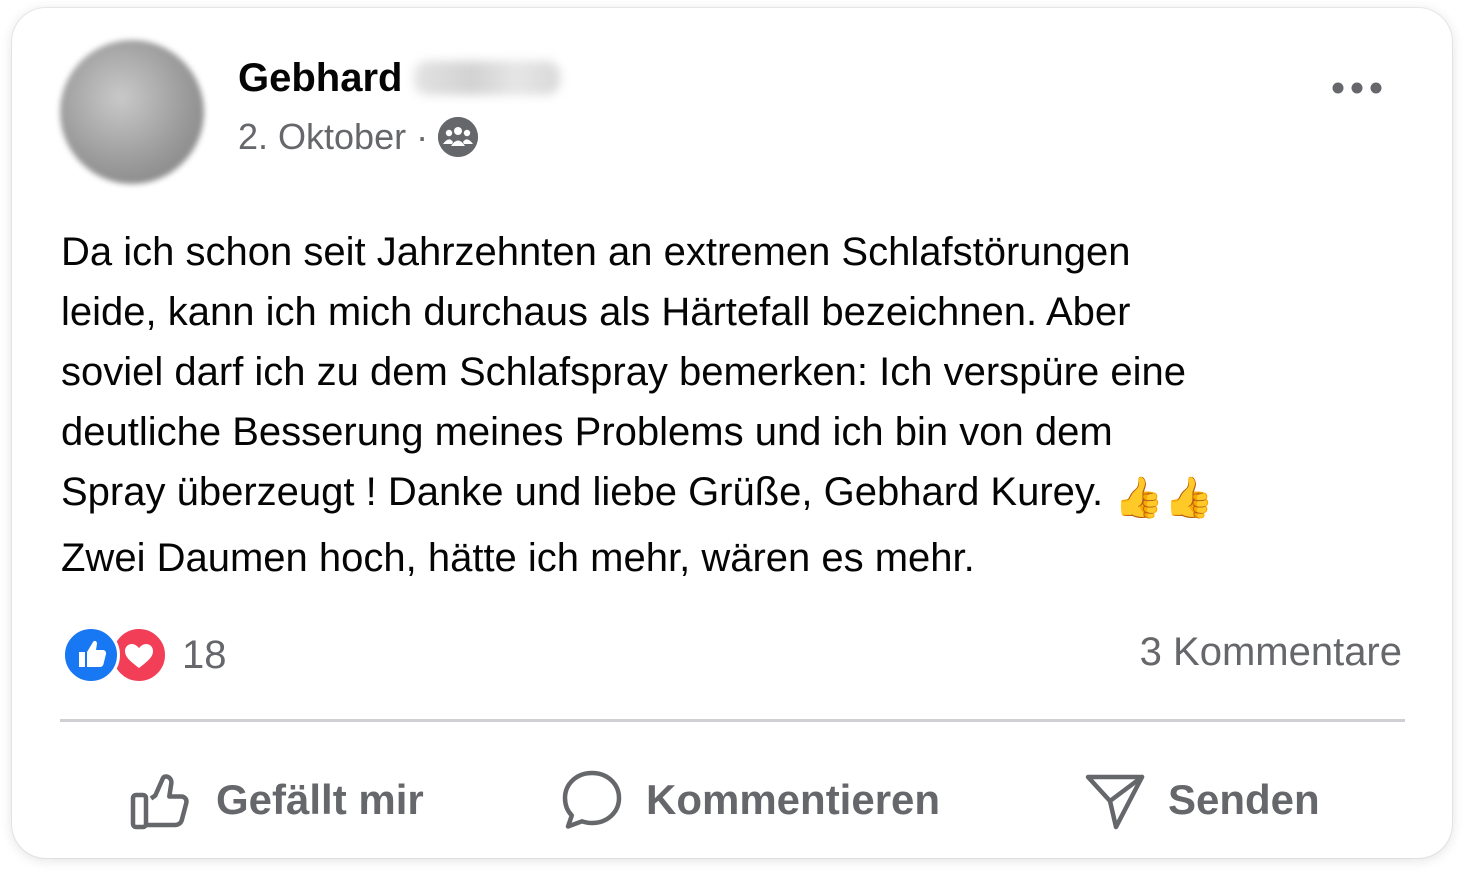 Image resolution: width=1464 pixels, height=876 pixels. What do you see at coordinates (458, 137) in the screenshot?
I see `group-icon` at bounding box center [458, 137].